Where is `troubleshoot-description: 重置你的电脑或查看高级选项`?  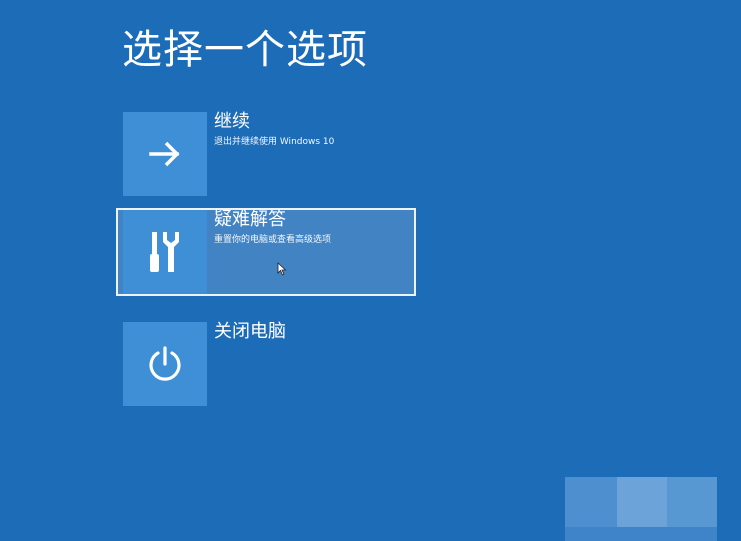
troubleshoot-description: 重置你的电脑或查看高级选项 is located at coordinates (273, 240).